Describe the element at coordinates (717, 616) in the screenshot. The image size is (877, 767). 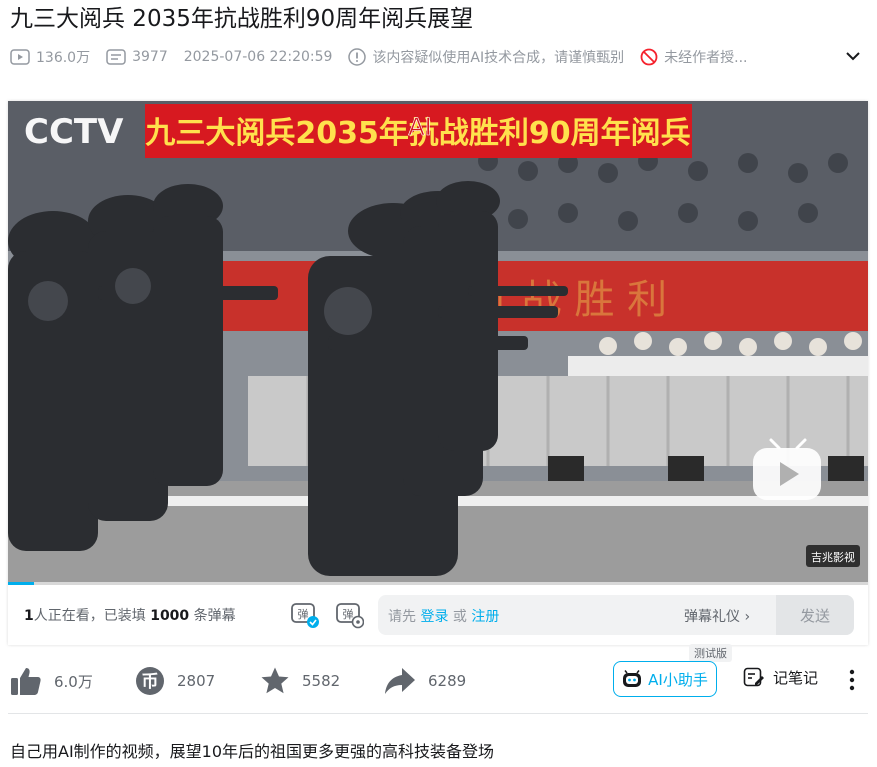
I see `danmaku-etiquette-link: 弹幕礼仪 ›` at that location.